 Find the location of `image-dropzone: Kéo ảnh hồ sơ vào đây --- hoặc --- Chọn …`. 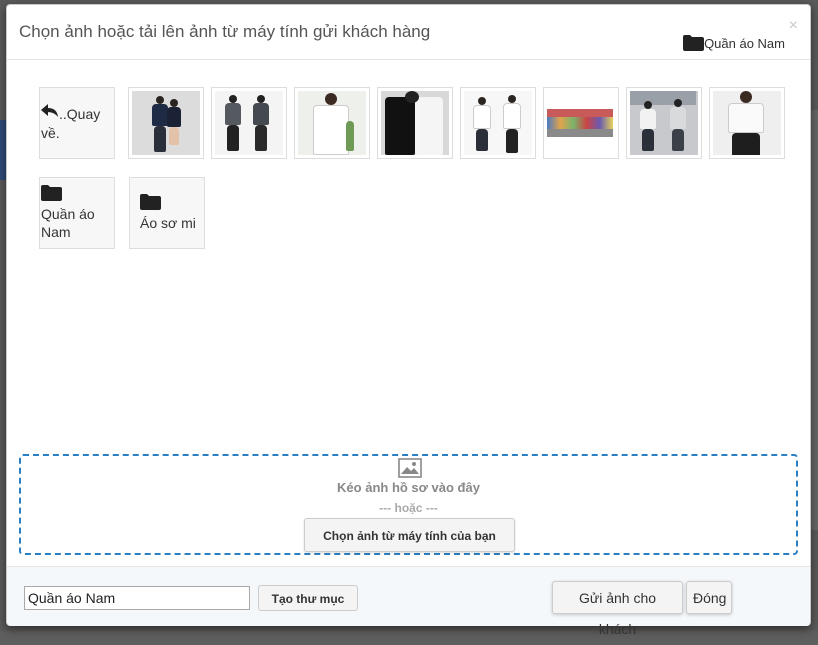

image-dropzone: Kéo ảnh hồ sơ vào đây --- hoặc --- Chọn … is located at coordinates (408, 504).